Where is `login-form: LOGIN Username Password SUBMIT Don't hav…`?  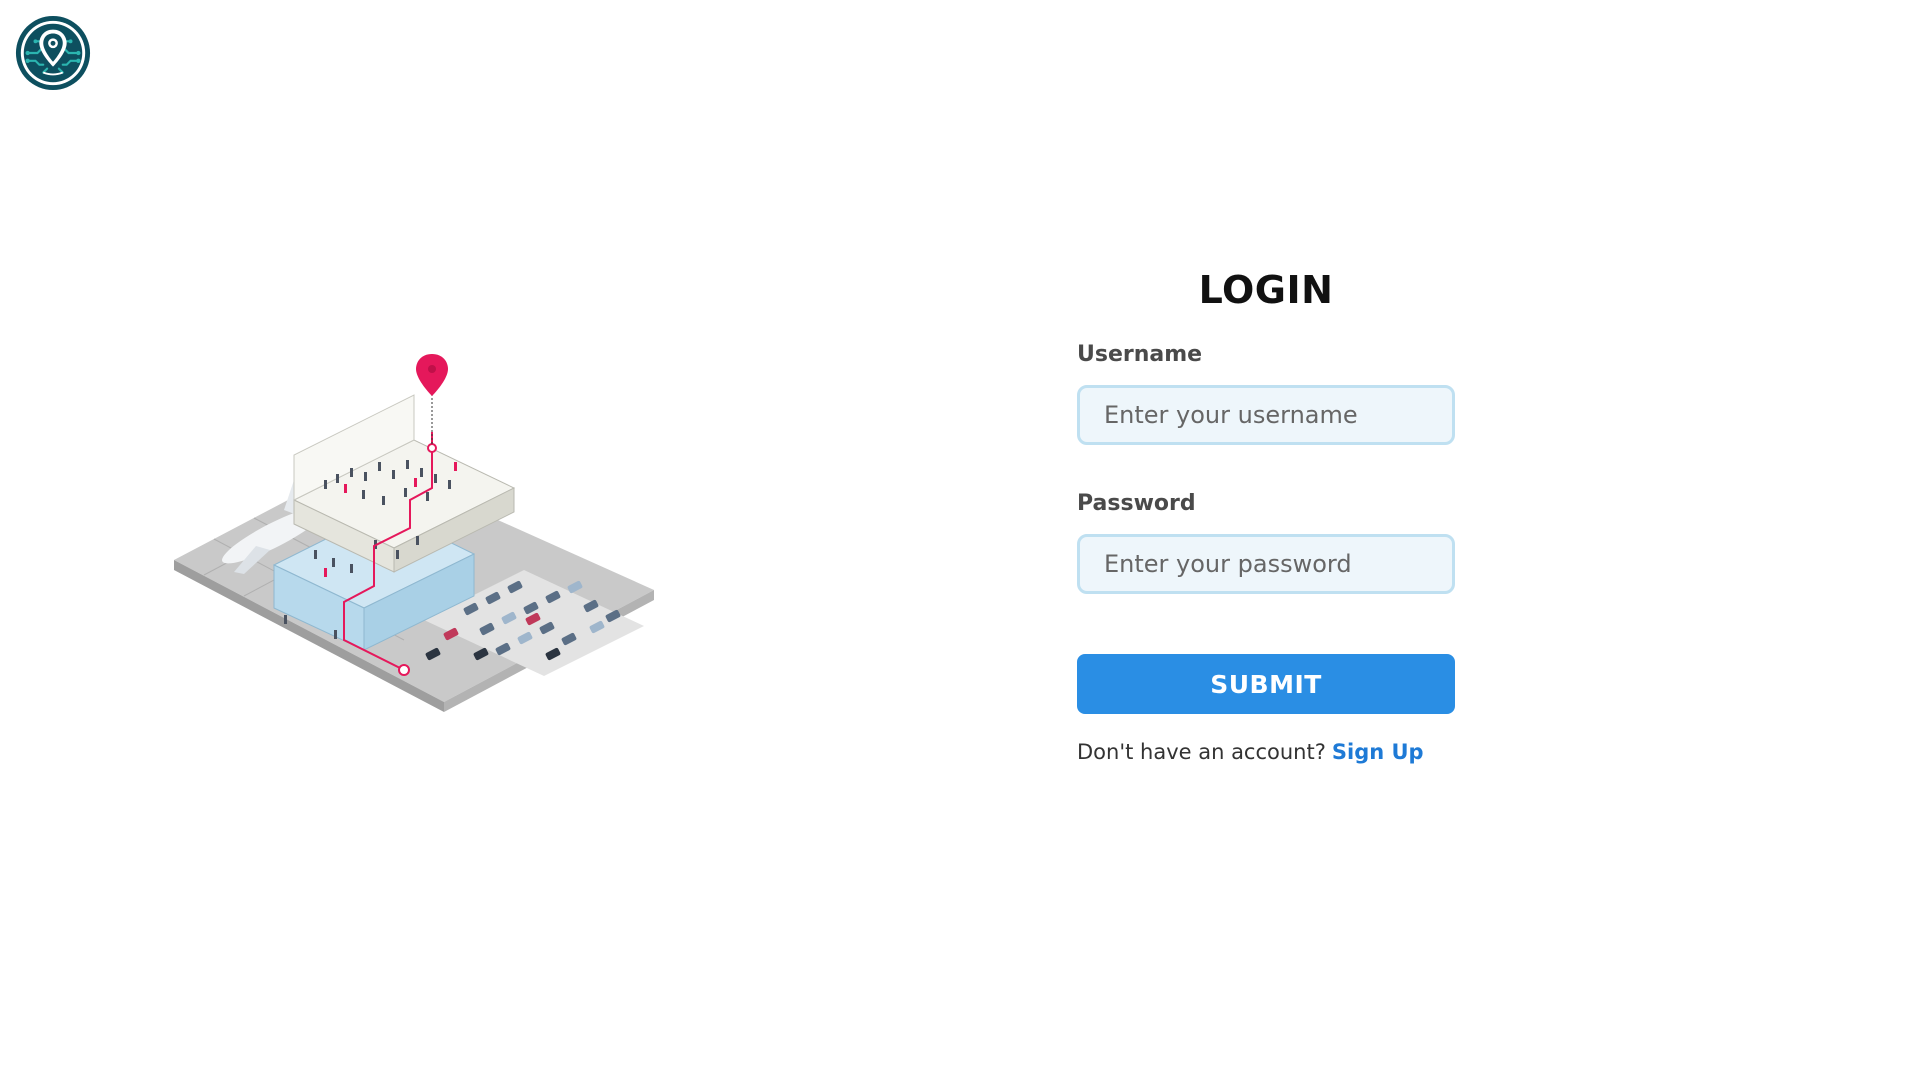
login-form: LOGIN Username Password SUBMIT Don't hav… is located at coordinates (1266, 516).